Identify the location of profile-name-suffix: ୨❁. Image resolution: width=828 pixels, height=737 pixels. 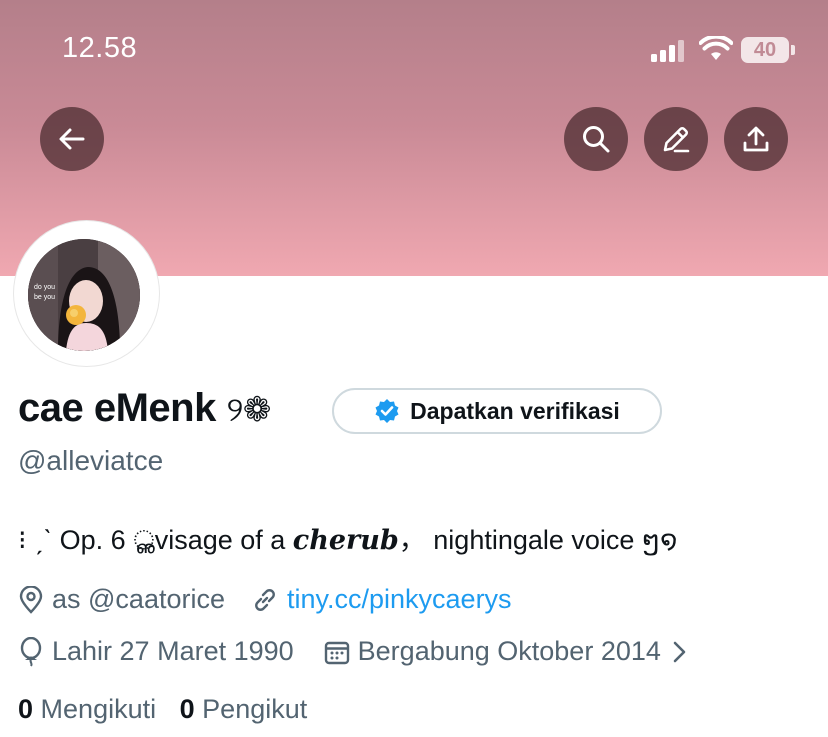
(248, 410).